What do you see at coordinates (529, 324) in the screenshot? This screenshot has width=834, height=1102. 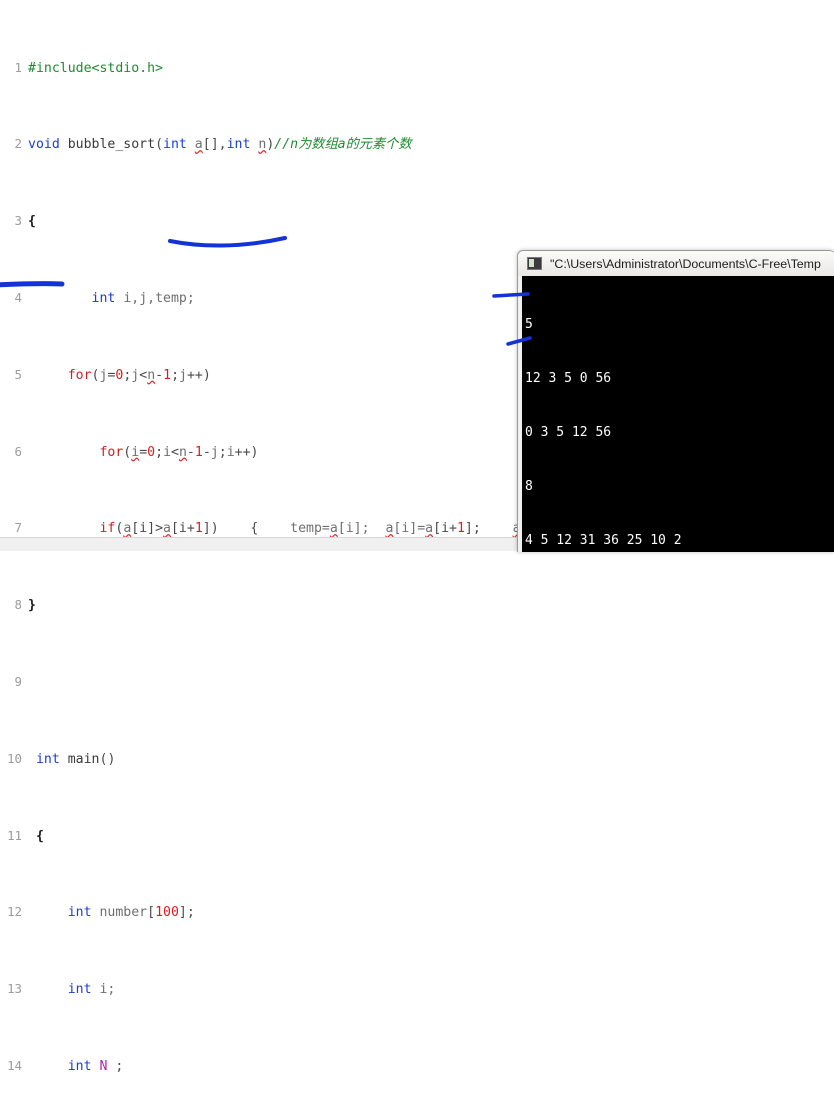 I see `console-output-line: 5` at bounding box center [529, 324].